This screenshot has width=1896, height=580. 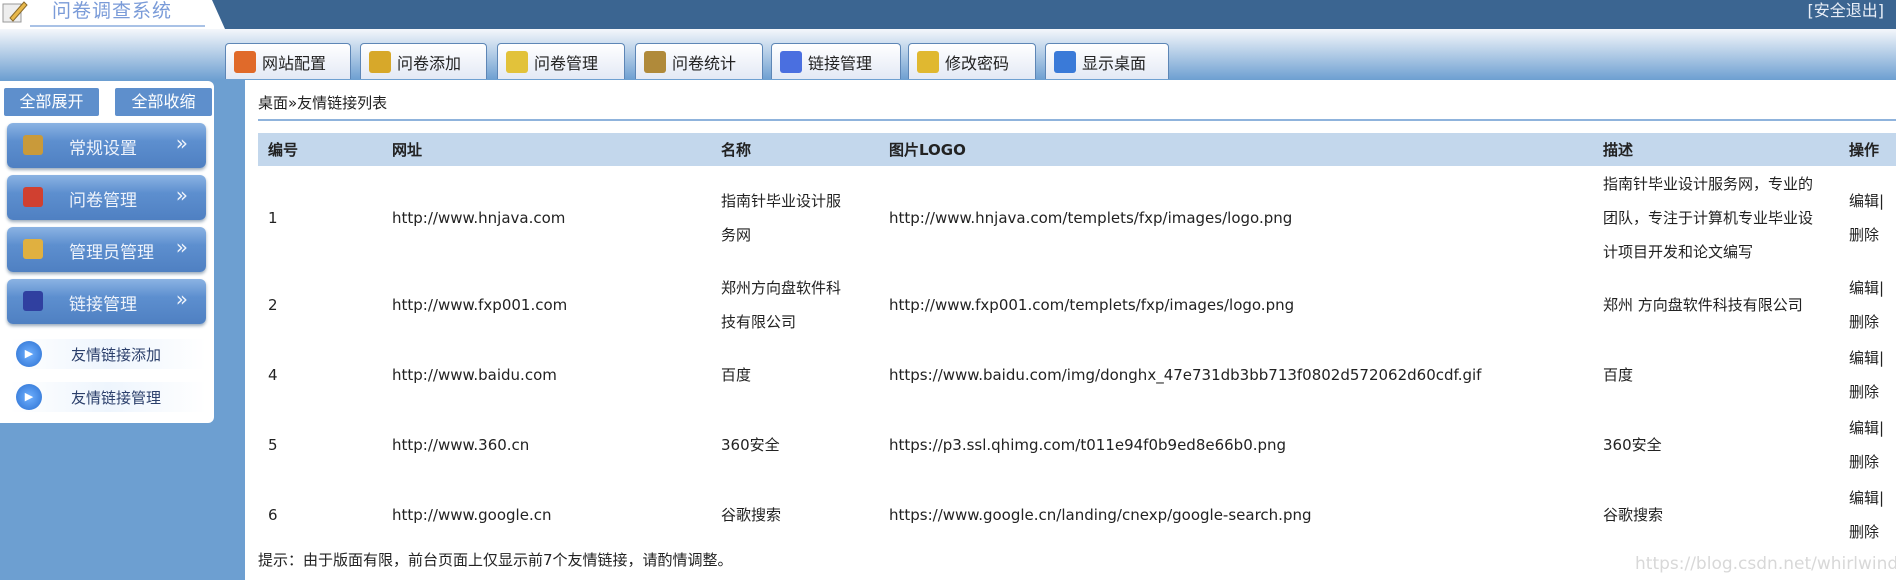 I want to click on expand-all-button: 全部展开, so click(x=51, y=102).